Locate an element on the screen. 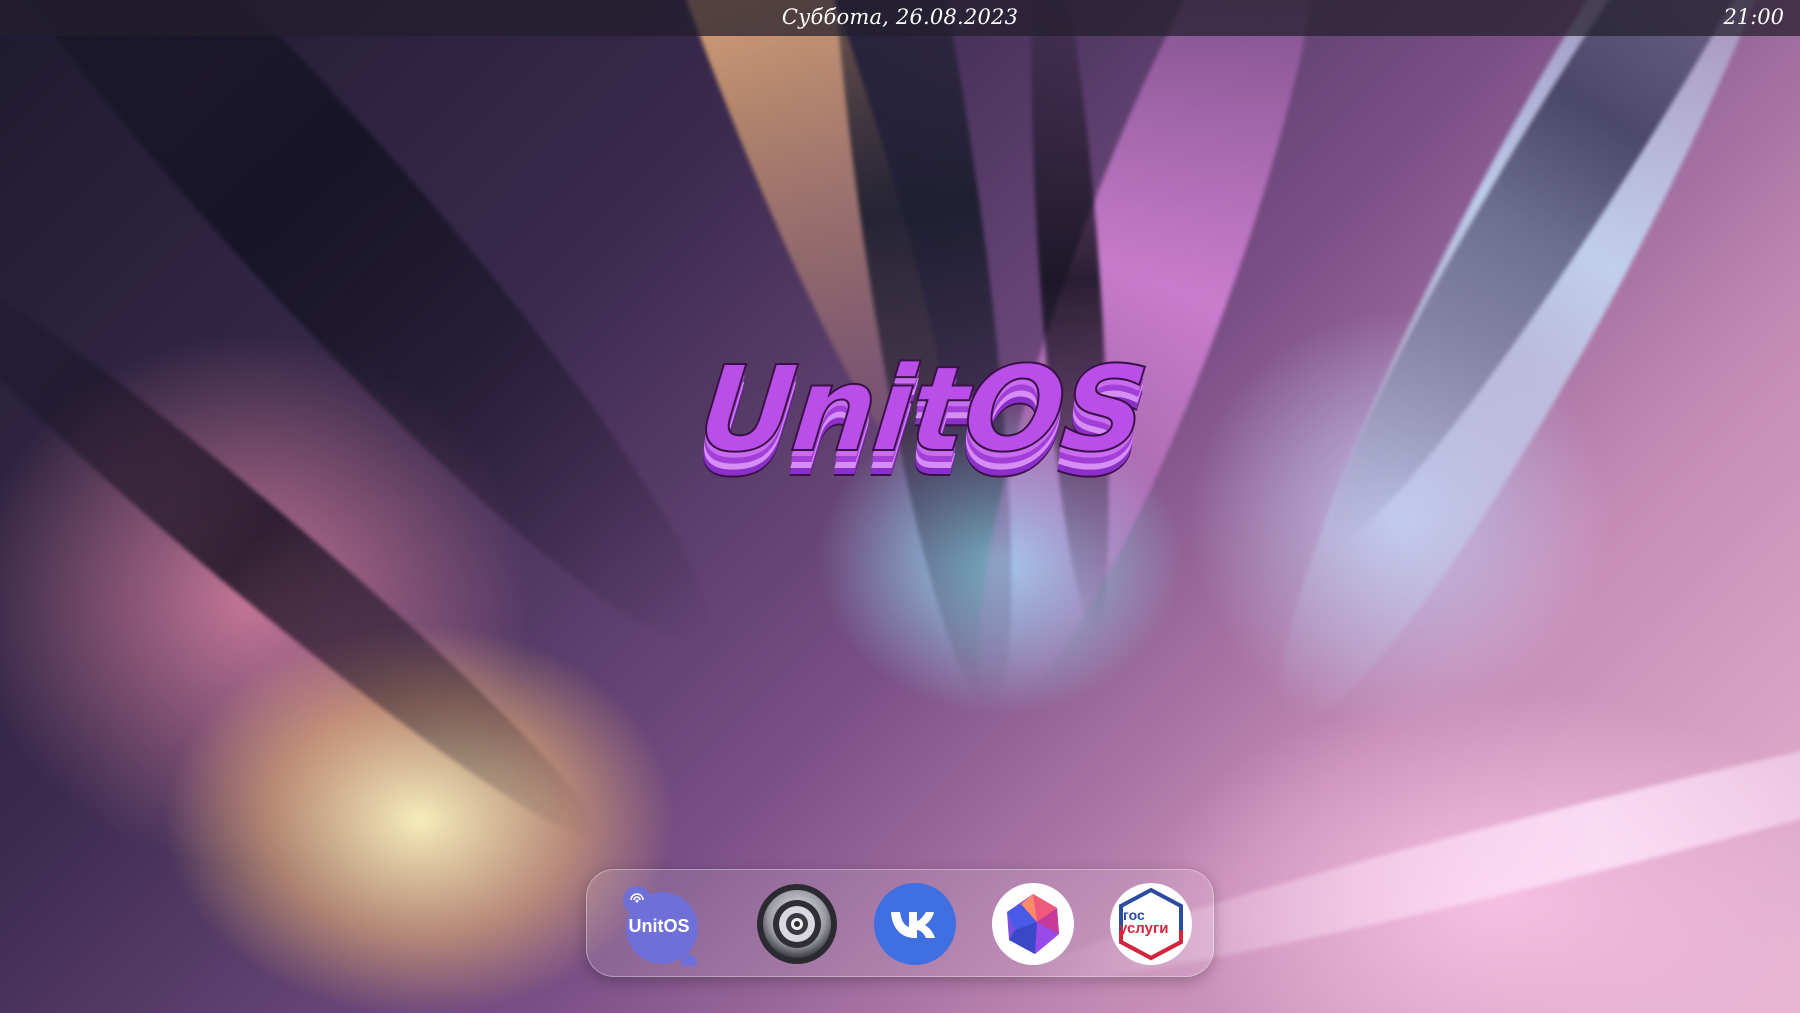 This screenshot has width=1800, height=1013. wallpaper-streak is located at coordinates (1070, 316).